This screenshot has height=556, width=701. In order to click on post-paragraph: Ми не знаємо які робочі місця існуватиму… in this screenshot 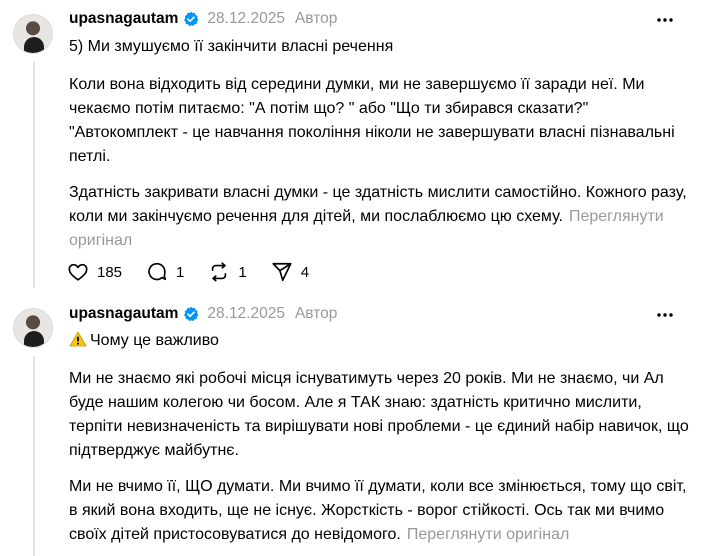, I will do `click(379, 414)`.